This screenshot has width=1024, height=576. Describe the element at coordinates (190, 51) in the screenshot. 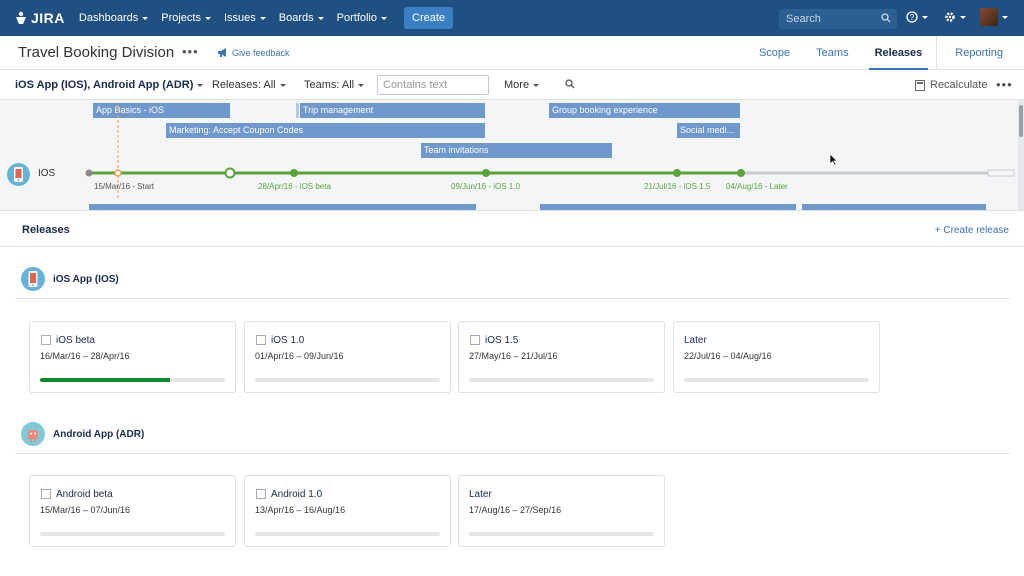

I see `more-actions-icon: •••` at that location.